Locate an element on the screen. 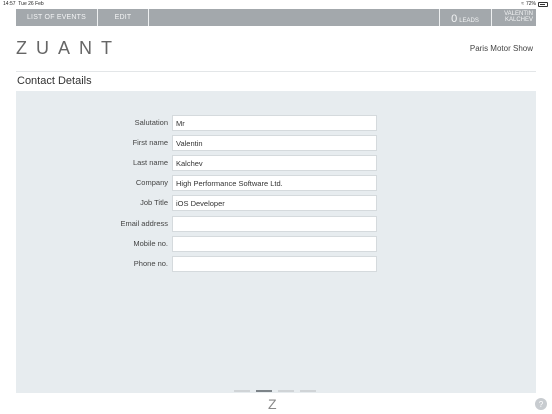 The image size is (552, 414). status-right: ≈ 72% is located at coordinates (534, 4).